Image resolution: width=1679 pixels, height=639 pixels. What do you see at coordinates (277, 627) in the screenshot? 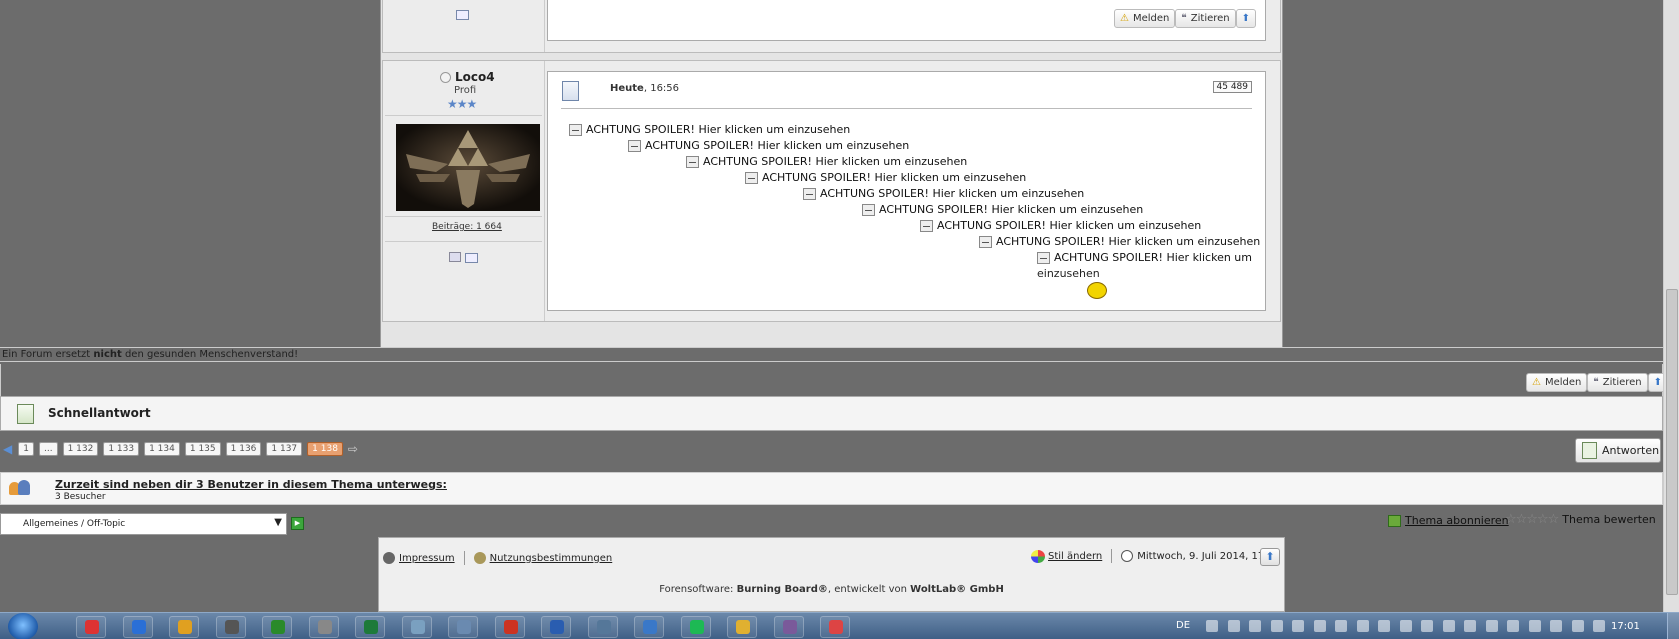
I see `taskbar-green-app` at bounding box center [277, 627].